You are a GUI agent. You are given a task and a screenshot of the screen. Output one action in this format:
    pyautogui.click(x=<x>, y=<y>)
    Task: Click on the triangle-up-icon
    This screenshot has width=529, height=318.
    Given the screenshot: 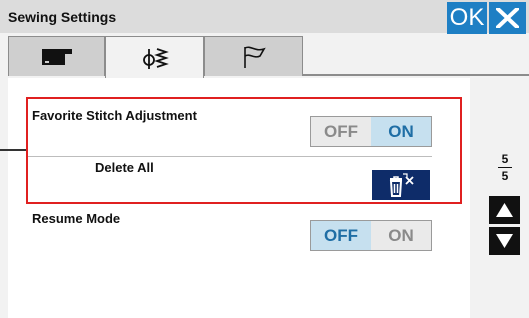 What is the action you would take?
    pyautogui.click(x=504, y=210)
    